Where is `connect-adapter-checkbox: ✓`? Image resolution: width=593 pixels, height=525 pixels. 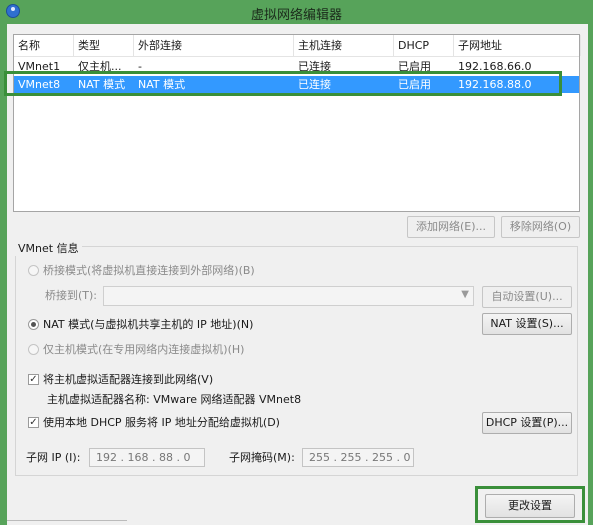
connect-adapter-checkbox: ✓ is located at coordinates (33, 379).